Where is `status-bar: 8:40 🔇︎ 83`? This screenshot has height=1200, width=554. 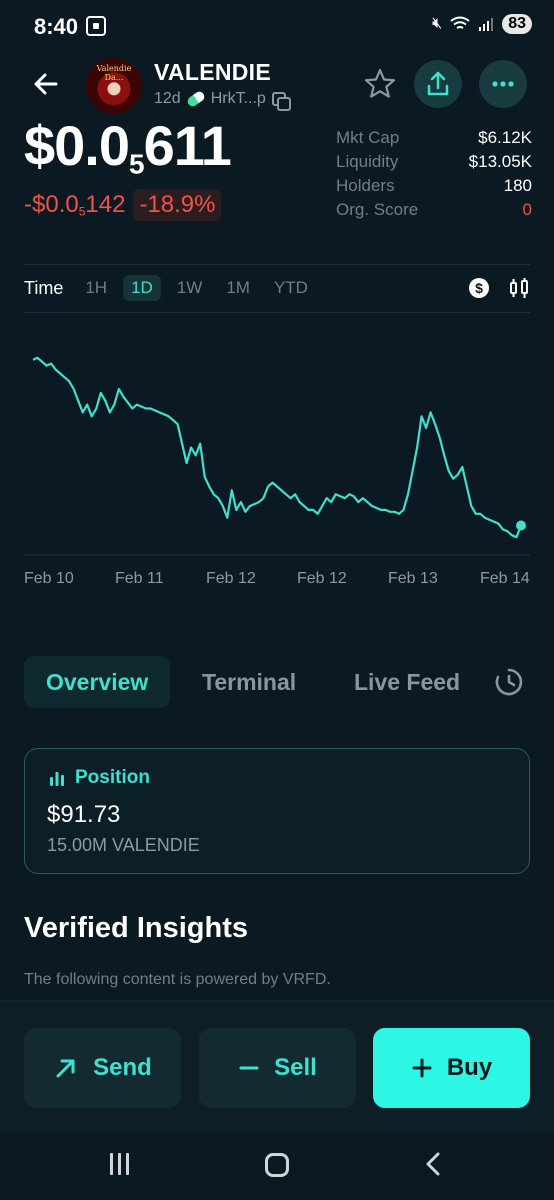
status-bar: 8:40 🔇︎ 83 is located at coordinates (277, 26).